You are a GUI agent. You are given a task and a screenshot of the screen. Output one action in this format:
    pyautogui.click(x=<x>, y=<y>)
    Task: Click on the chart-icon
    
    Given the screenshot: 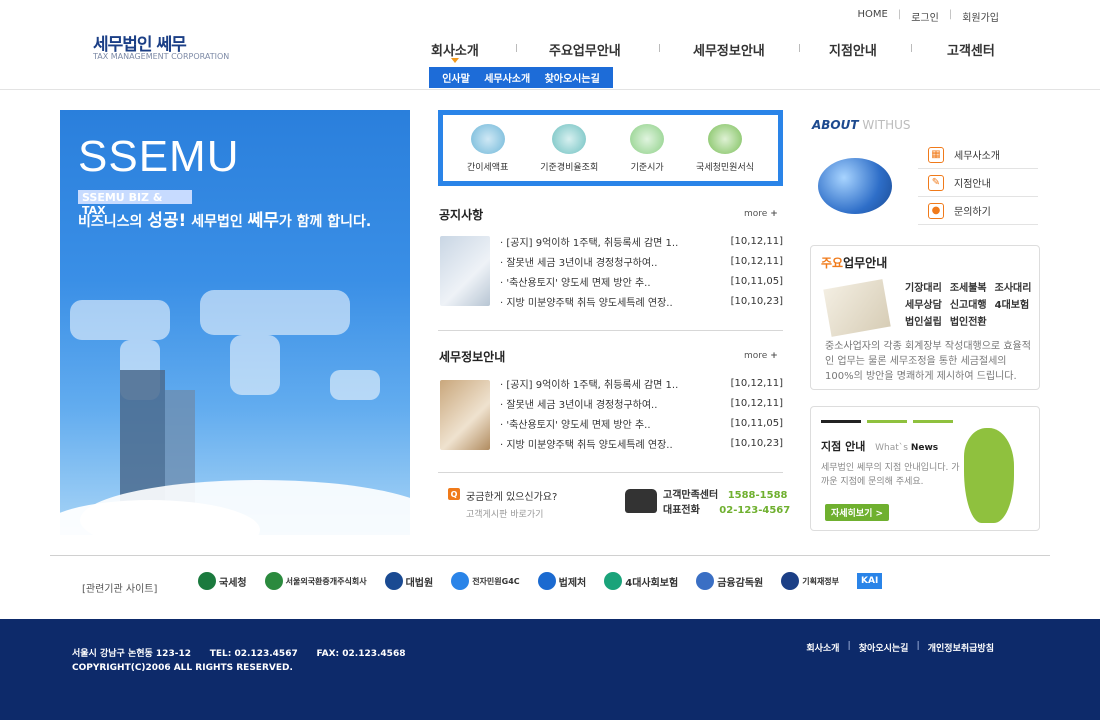 What is the action you would take?
    pyautogui.click(x=647, y=138)
    